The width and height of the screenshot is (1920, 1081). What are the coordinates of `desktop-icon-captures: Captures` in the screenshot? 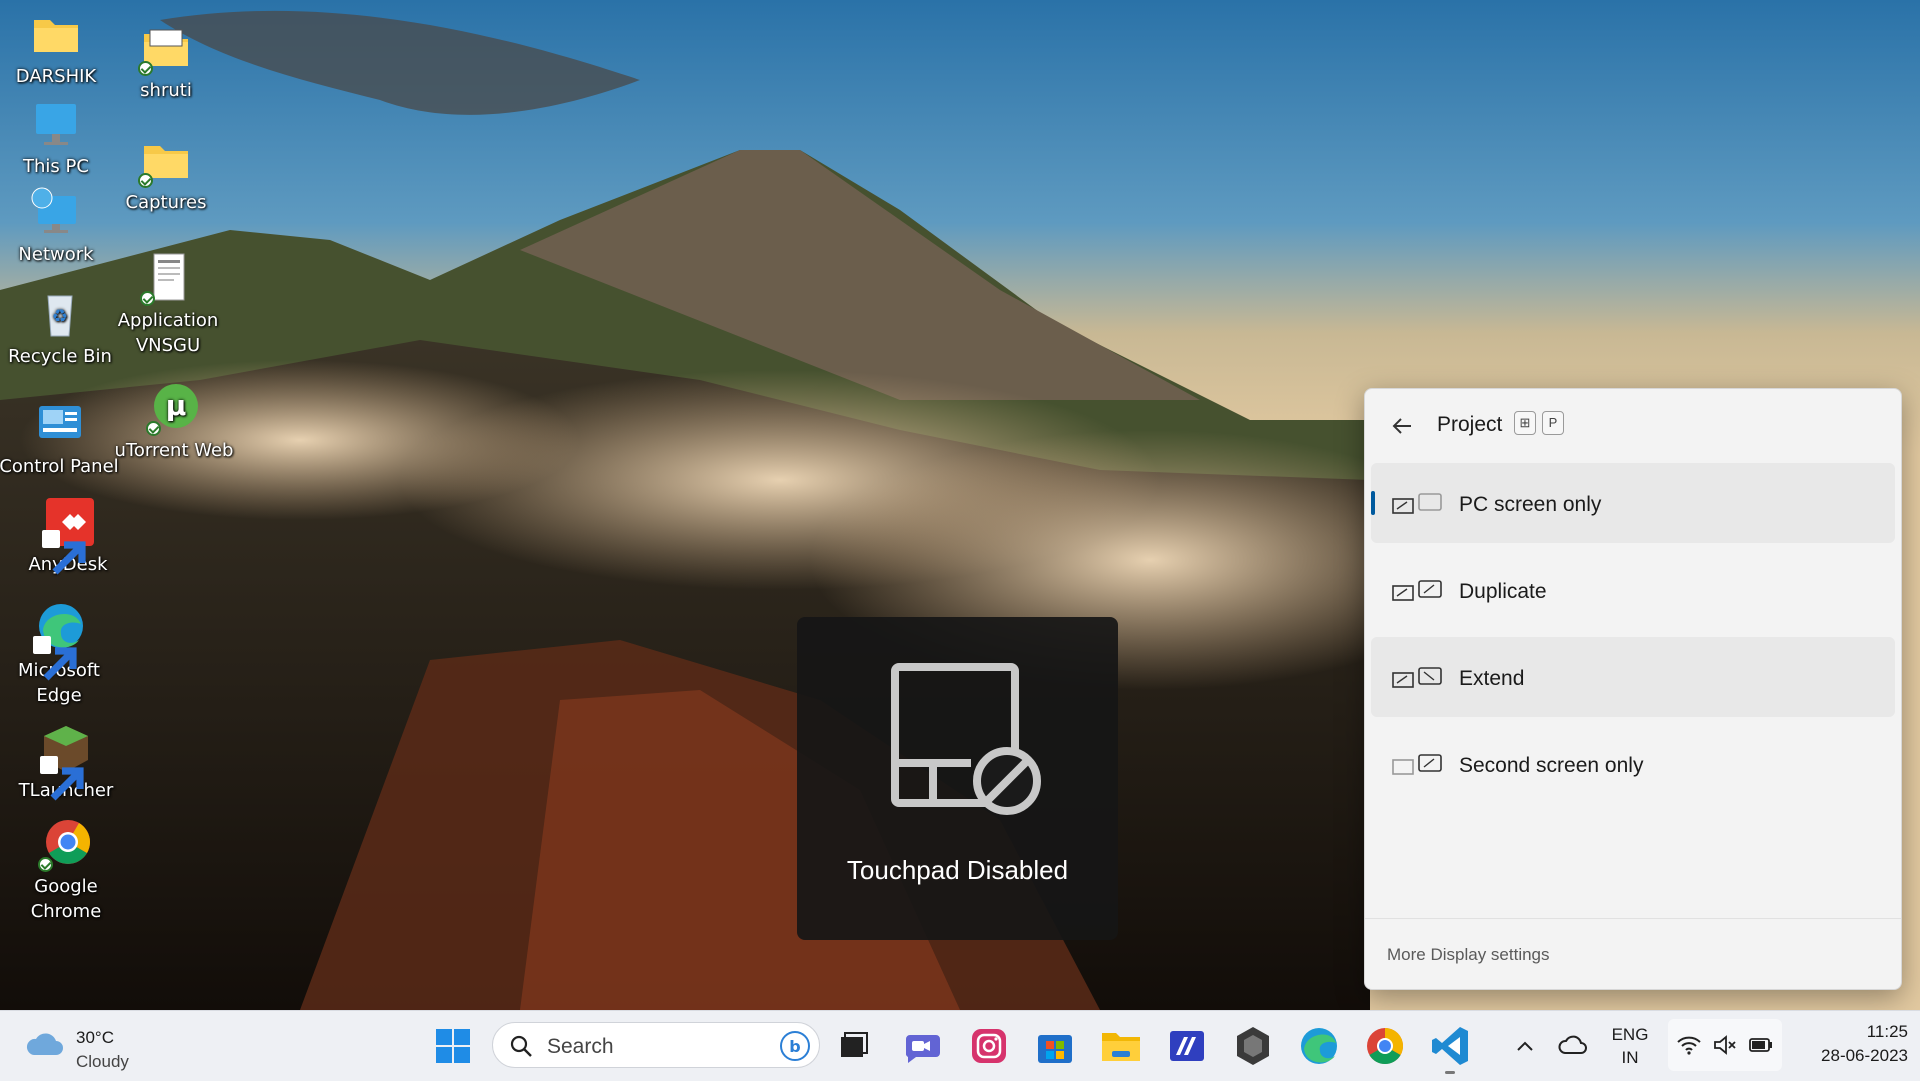 It's located at (166, 174).